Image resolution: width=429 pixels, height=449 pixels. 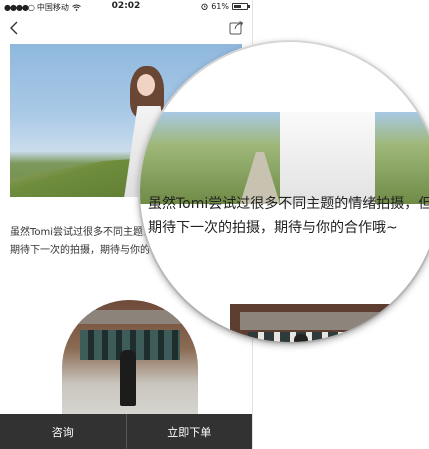 I want to click on photo2-roof, so click(x=130, y=317).